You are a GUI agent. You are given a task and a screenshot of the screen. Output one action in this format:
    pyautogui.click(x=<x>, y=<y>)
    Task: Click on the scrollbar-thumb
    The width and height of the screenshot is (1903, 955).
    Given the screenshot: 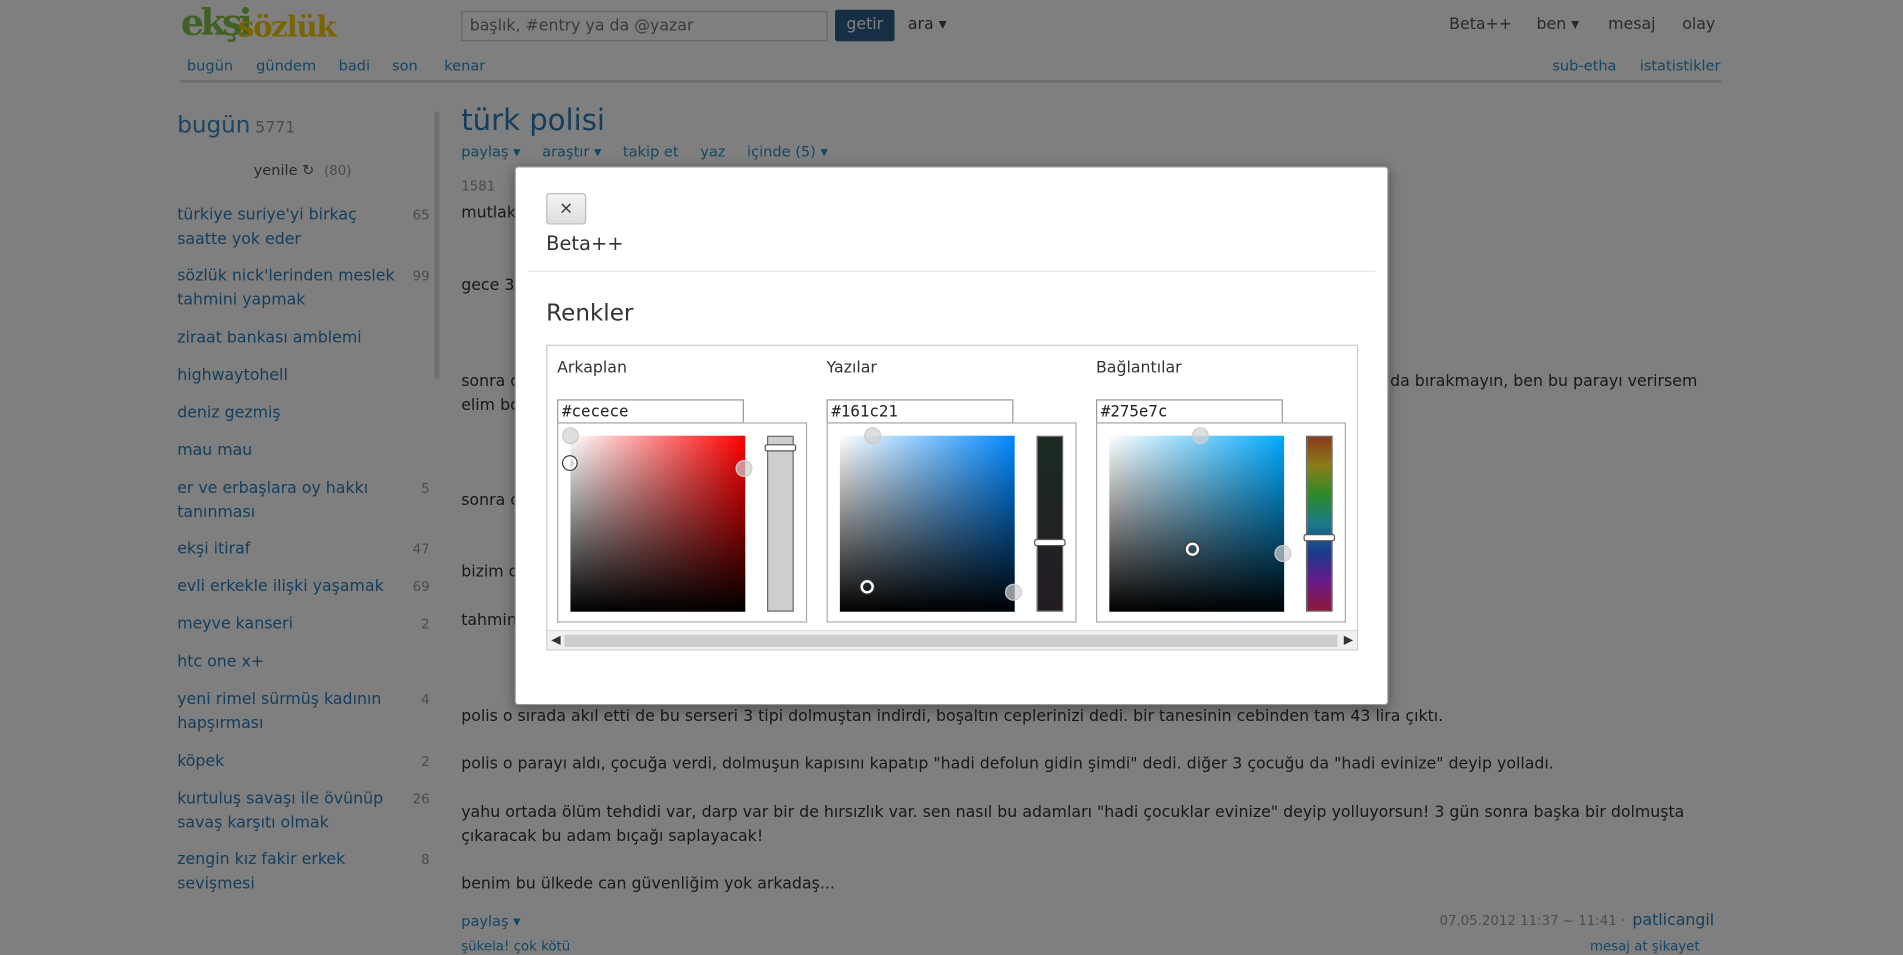 What is the action you would take?
    pyautogui.click(x=951, y=640)
    